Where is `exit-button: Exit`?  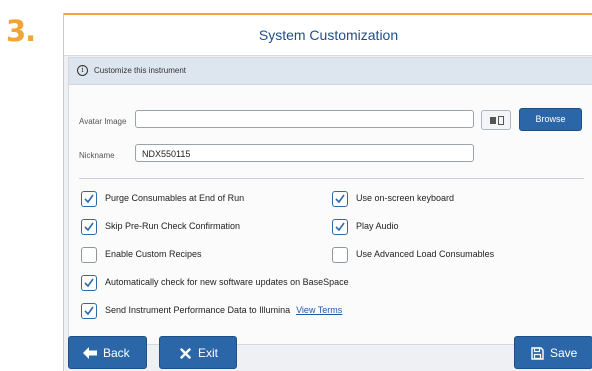 exit-button: Exit is located at coordinates (198, 352).